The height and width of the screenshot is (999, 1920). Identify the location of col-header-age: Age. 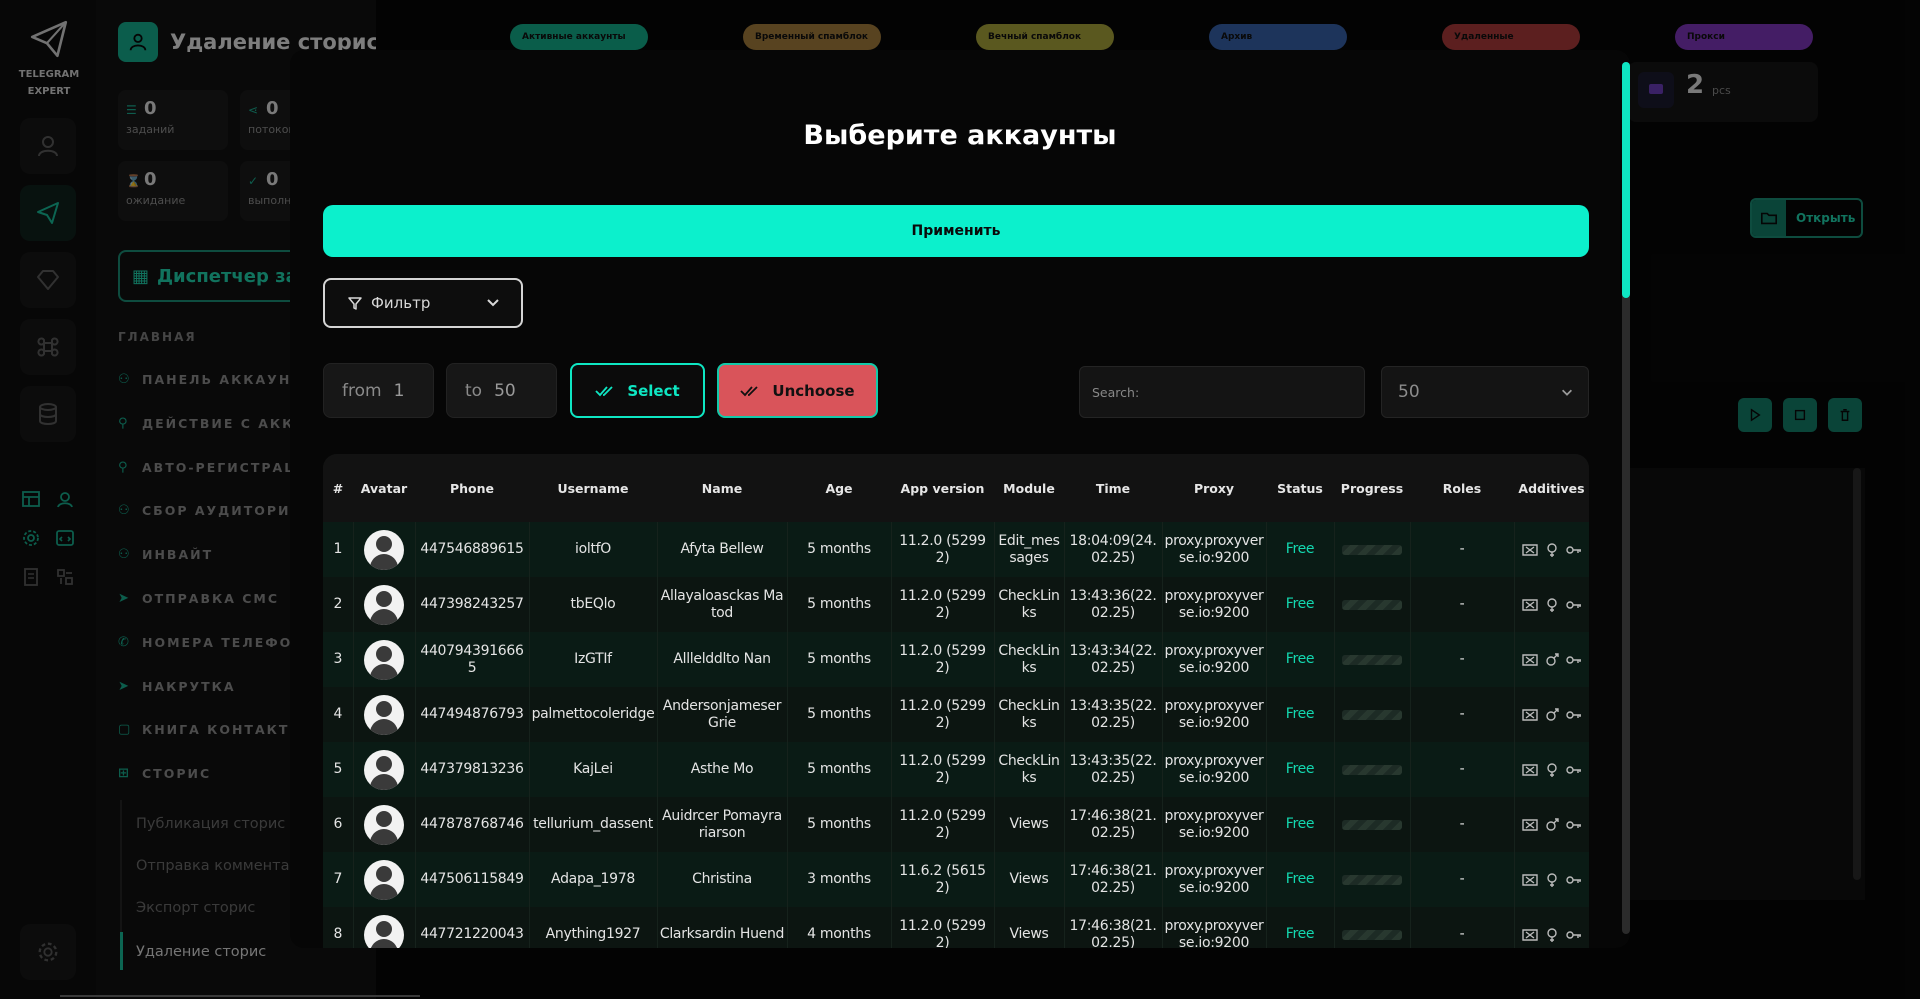
(839, 488).